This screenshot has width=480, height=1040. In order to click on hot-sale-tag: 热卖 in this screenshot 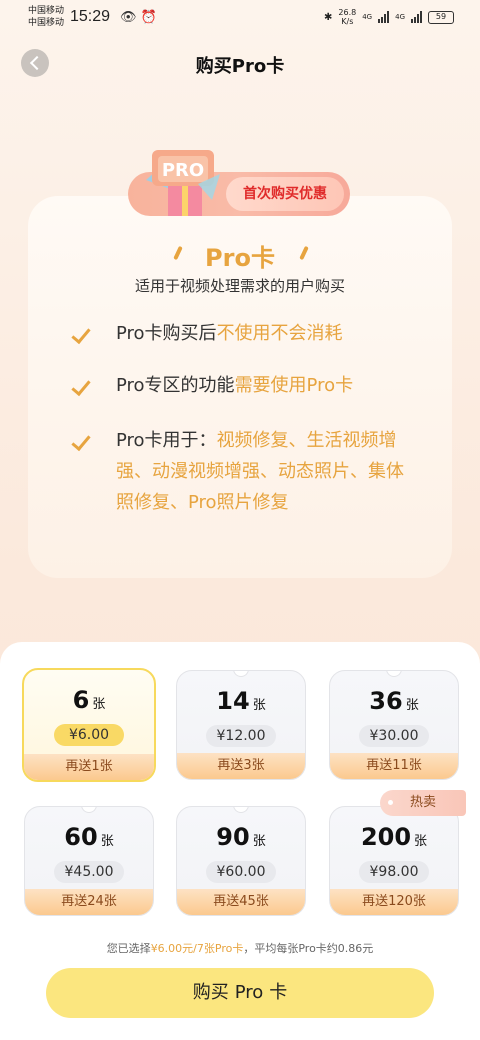, I will do `click(423, 803)`.